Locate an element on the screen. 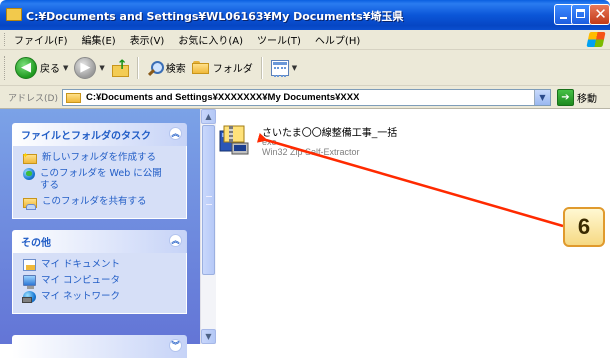 Image resolution: width=610 pixels, height=358 pixels. step-number: 6 is located at coordinates (584, 226).